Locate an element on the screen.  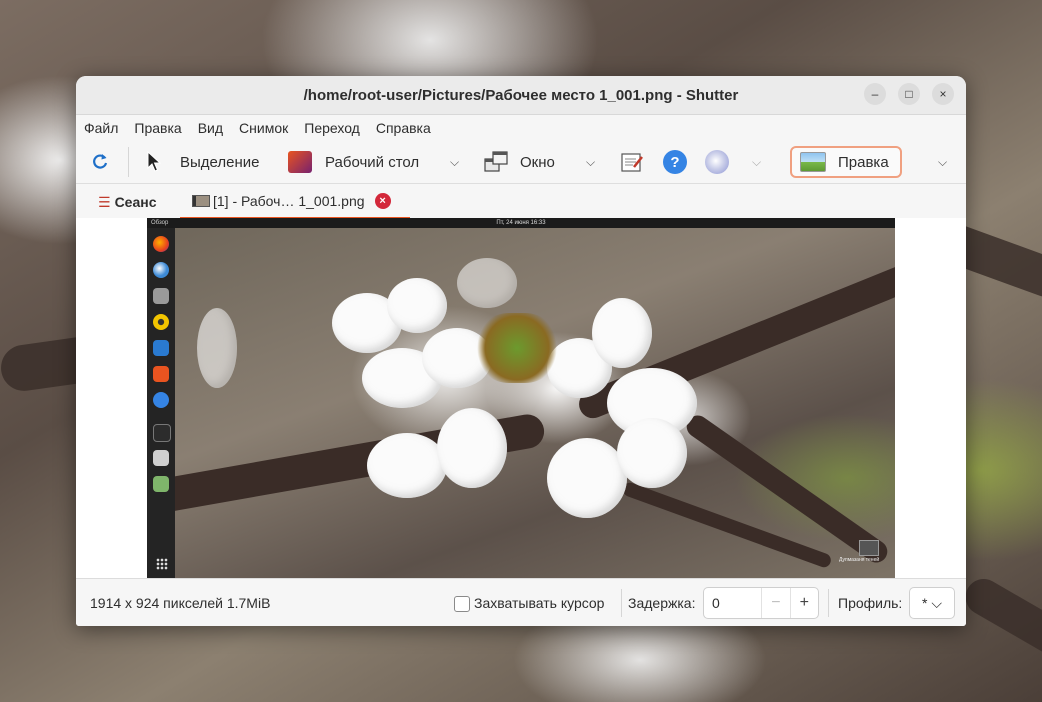
cursor-icon is located at coordinates (154, 161).